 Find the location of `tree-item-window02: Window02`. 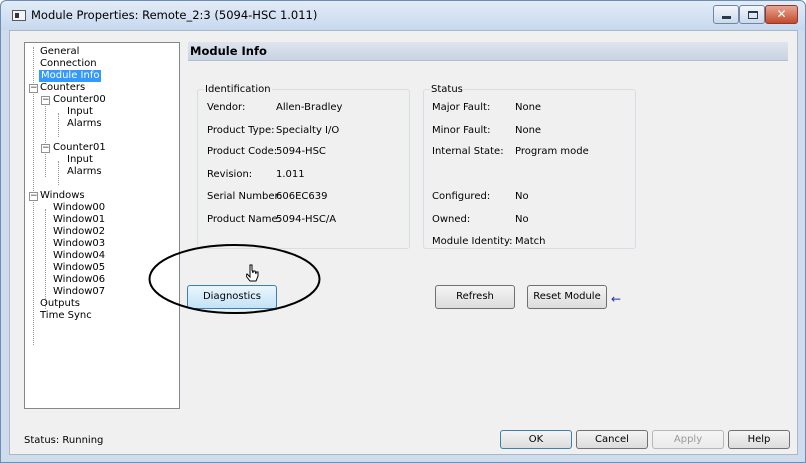

tree-item-window02: Window02 is located at coordinates (79, 232).